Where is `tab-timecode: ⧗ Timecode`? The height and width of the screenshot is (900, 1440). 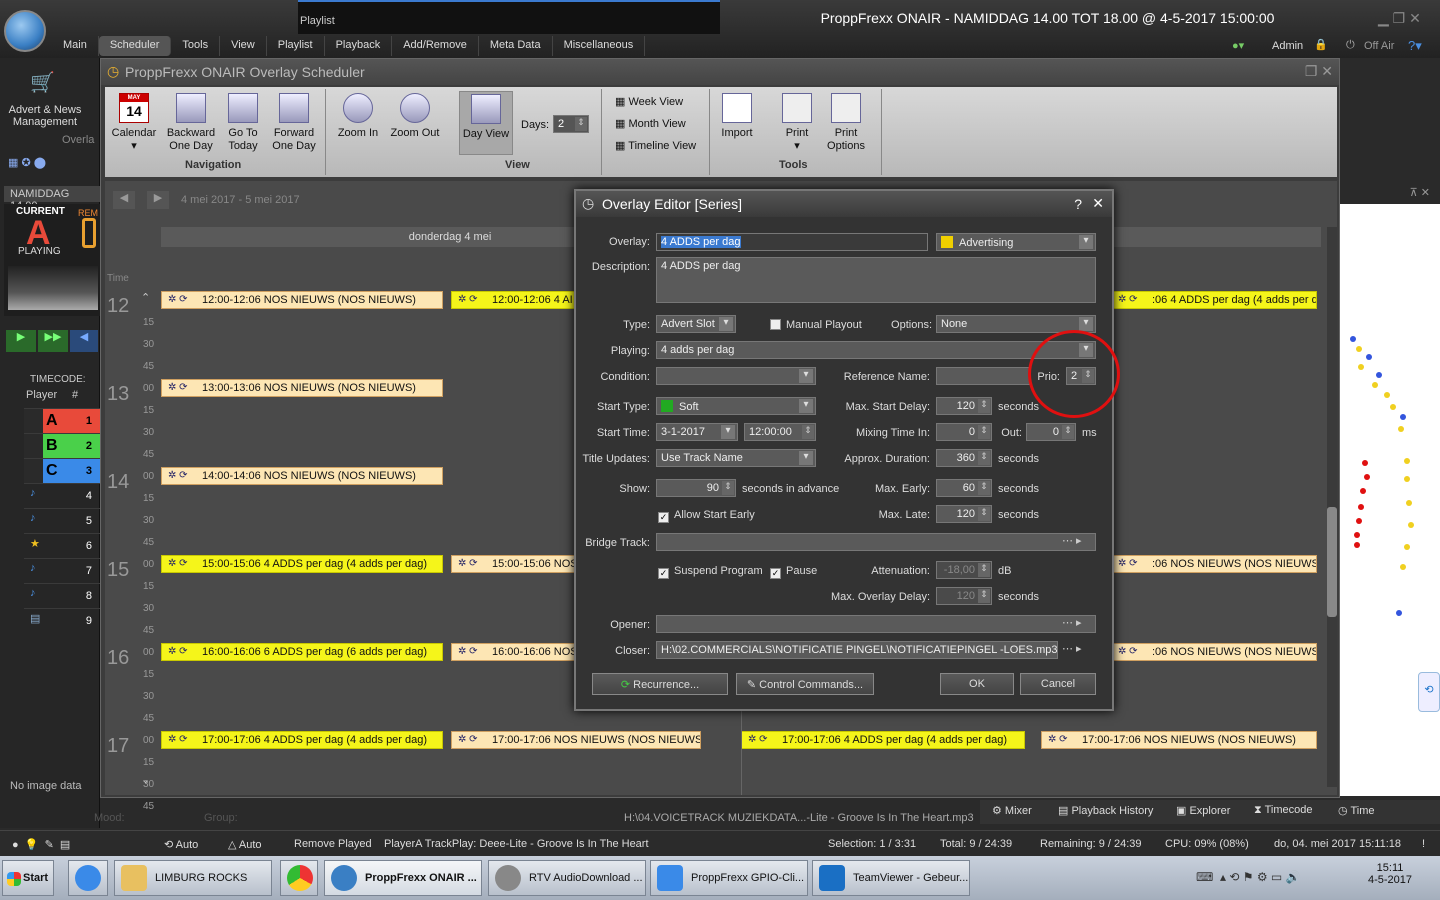 tab-timecode: ⧗ Timecode is located at coordinates (1283, 810).